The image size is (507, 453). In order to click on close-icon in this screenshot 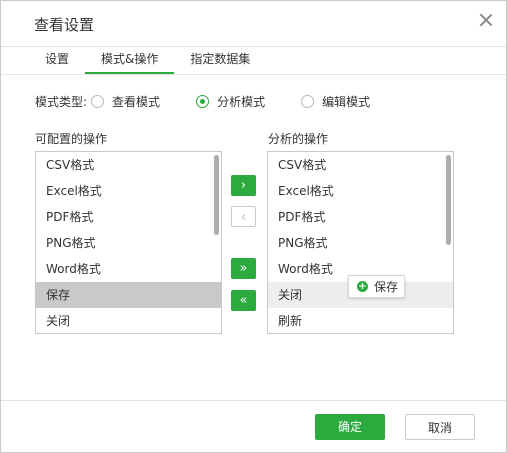, I will do `click(486, 20)`.